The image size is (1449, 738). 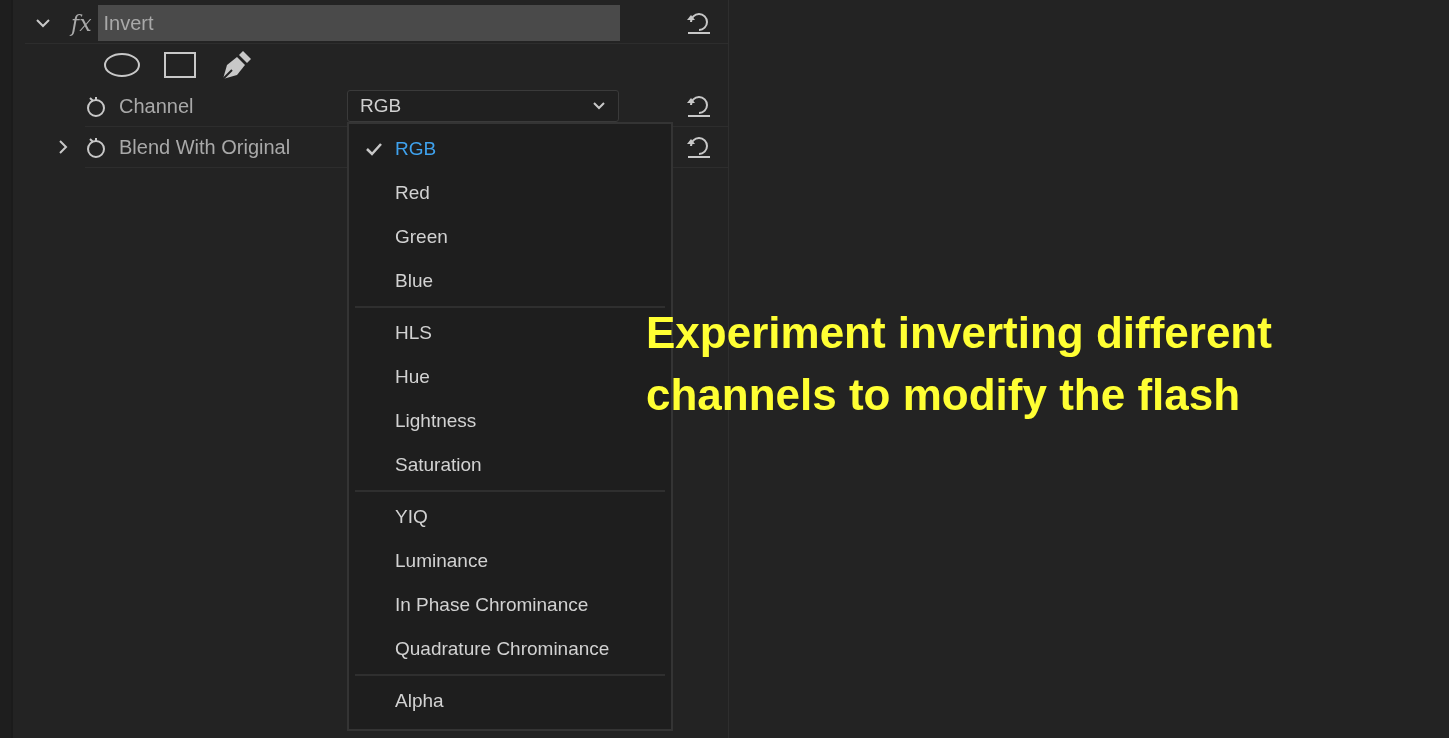 I want to click on rectangle-mask-icon, so click(x=180, y=65).